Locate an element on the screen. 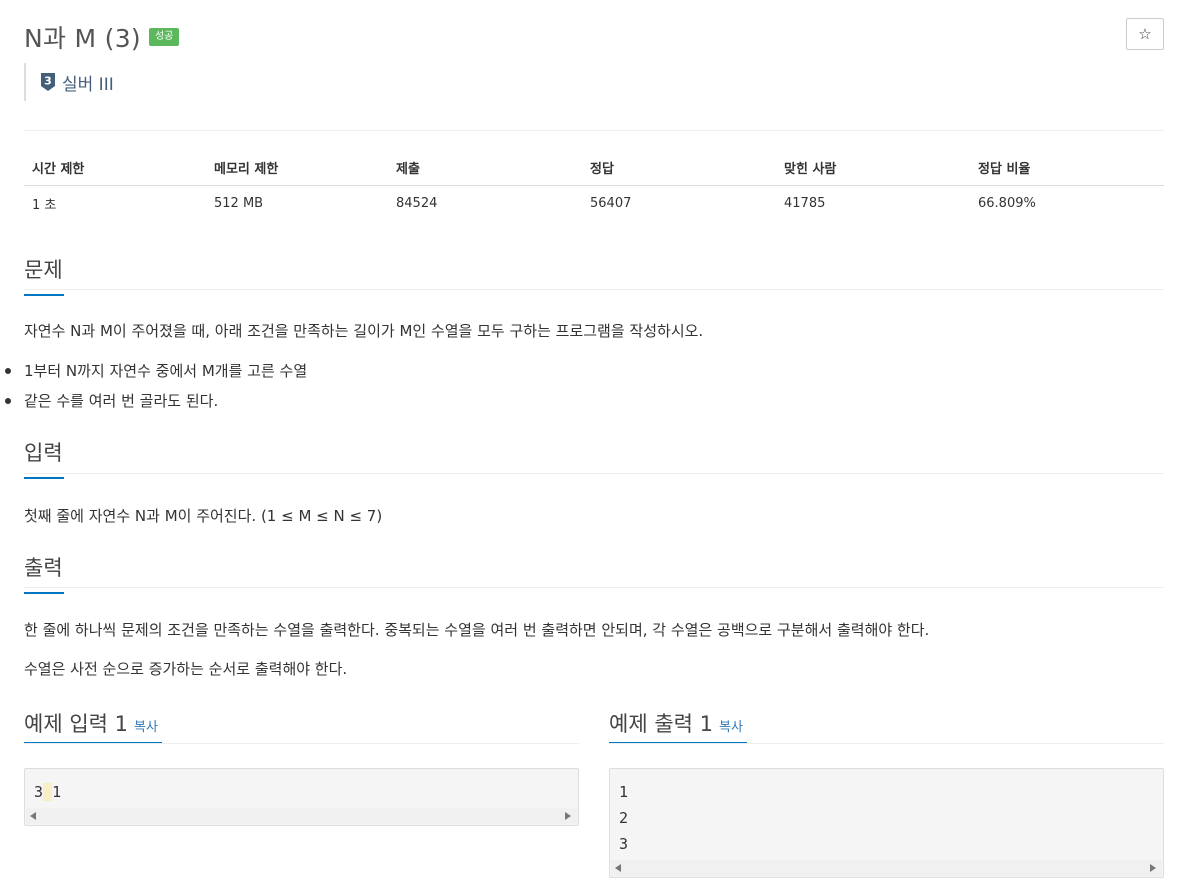 This screenshot has height=892, width=1186. output-order-text: 수열은 사전 순으로 증가하는 순서로 출력해야 한다. is located at coordinates (186, 669).